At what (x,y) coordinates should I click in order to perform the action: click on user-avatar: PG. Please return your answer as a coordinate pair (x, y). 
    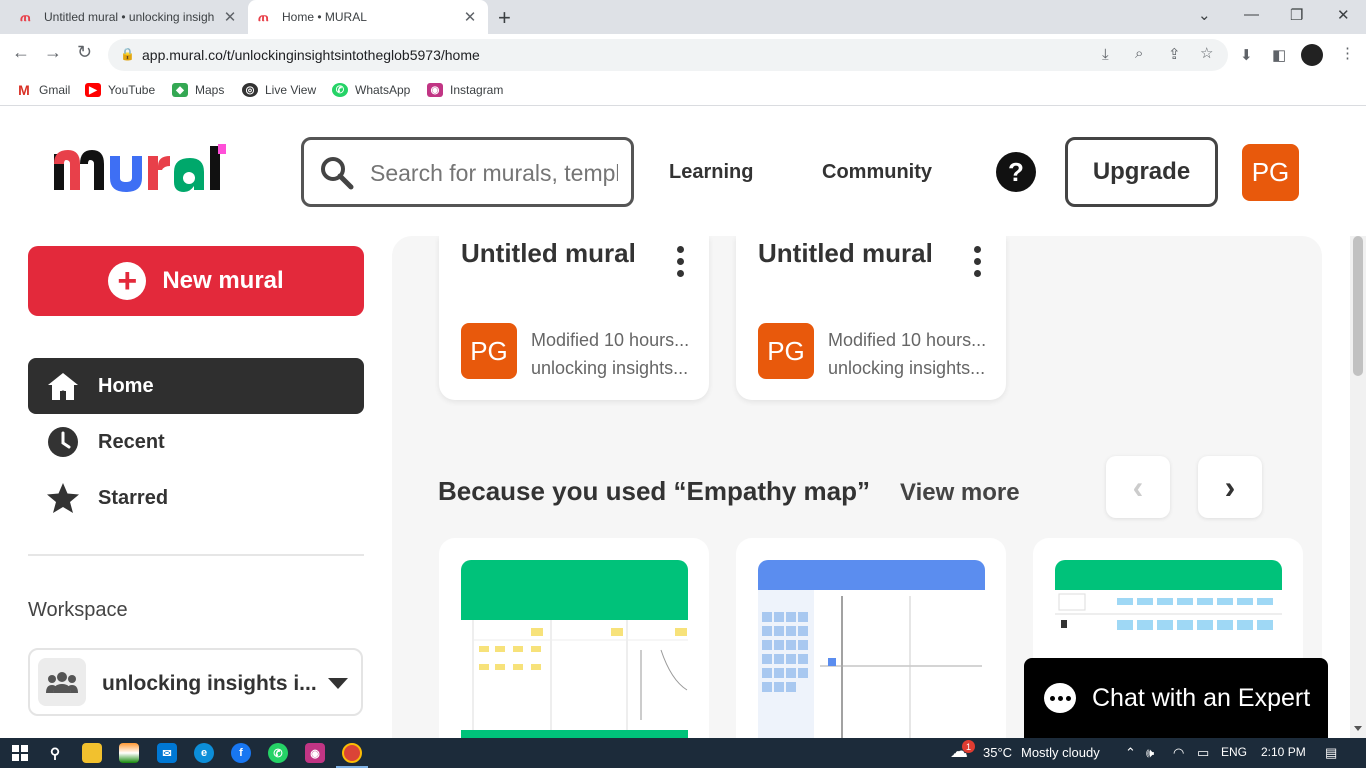
    Looking at the image, I should click on (1270, 172).